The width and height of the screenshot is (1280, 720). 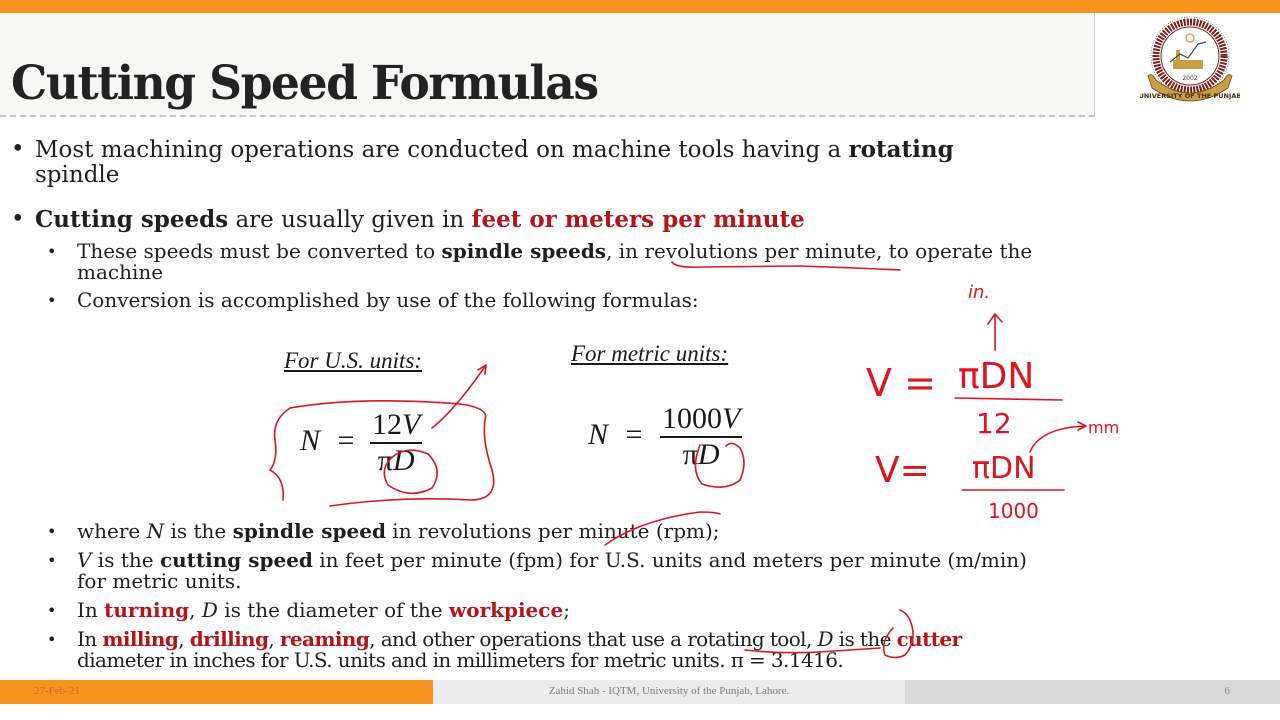 I want to click on university-seal-icon: 2002 UNIVERSITY OF THE PUNJAB, so click(x=1190, y=59).